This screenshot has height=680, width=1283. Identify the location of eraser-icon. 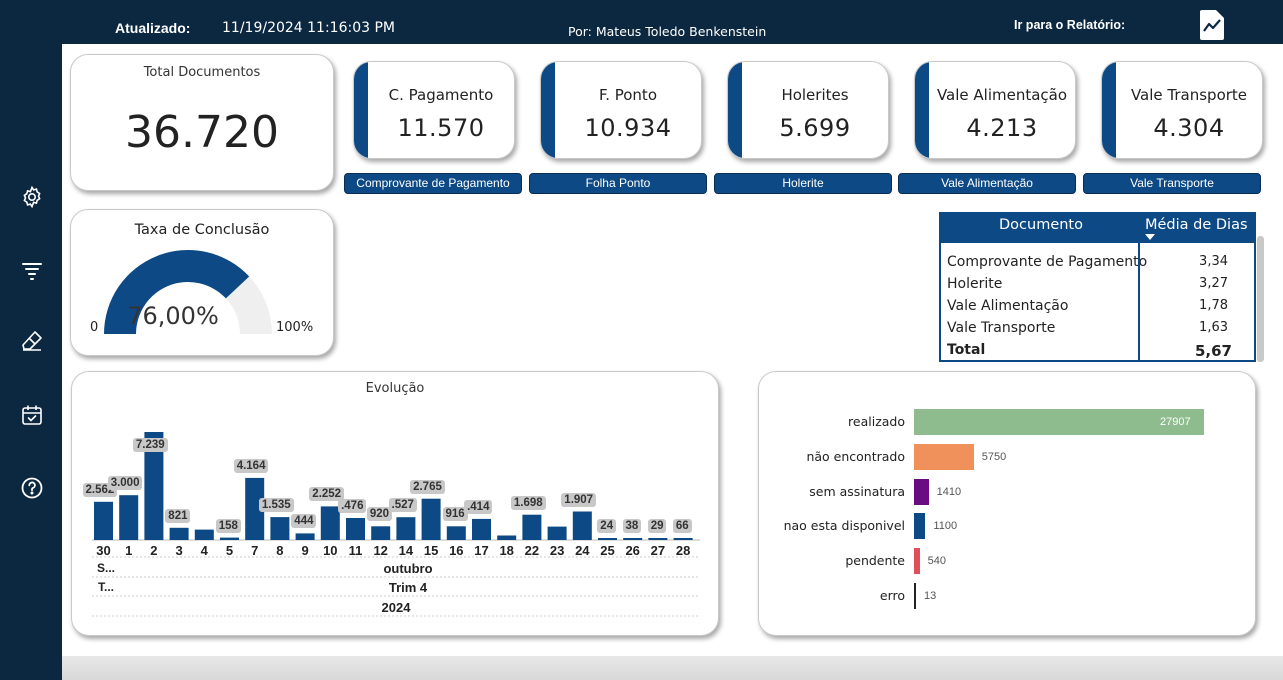
(32, 341).